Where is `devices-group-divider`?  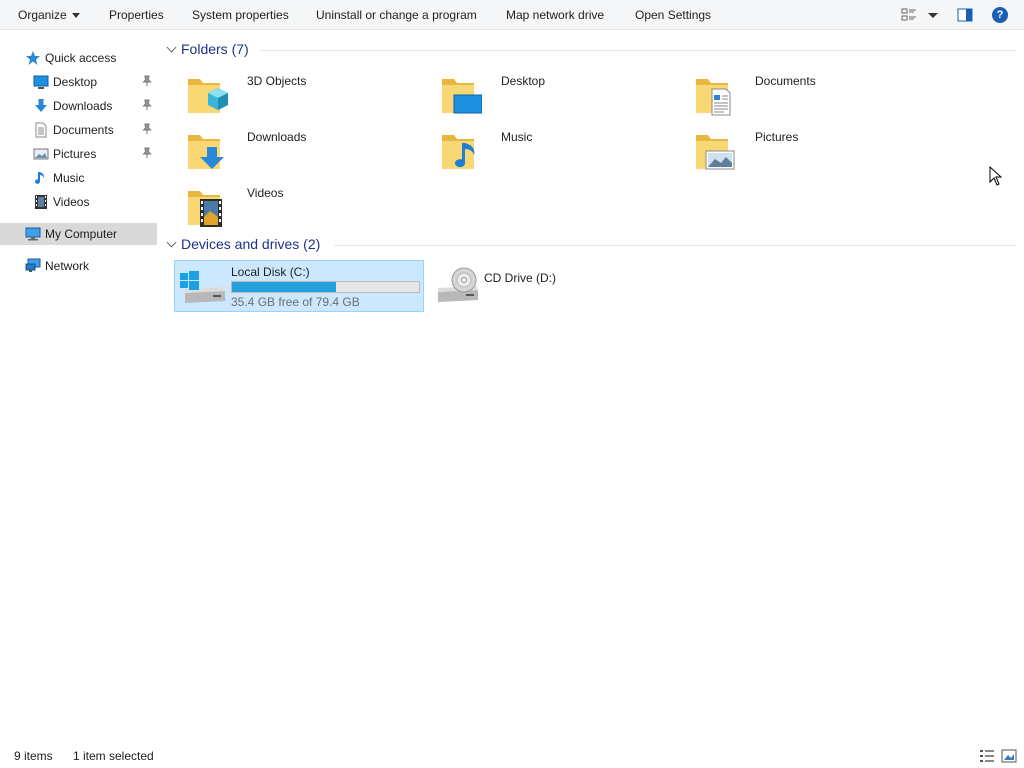
devices-group-divider is located at coordinates (675, 245).